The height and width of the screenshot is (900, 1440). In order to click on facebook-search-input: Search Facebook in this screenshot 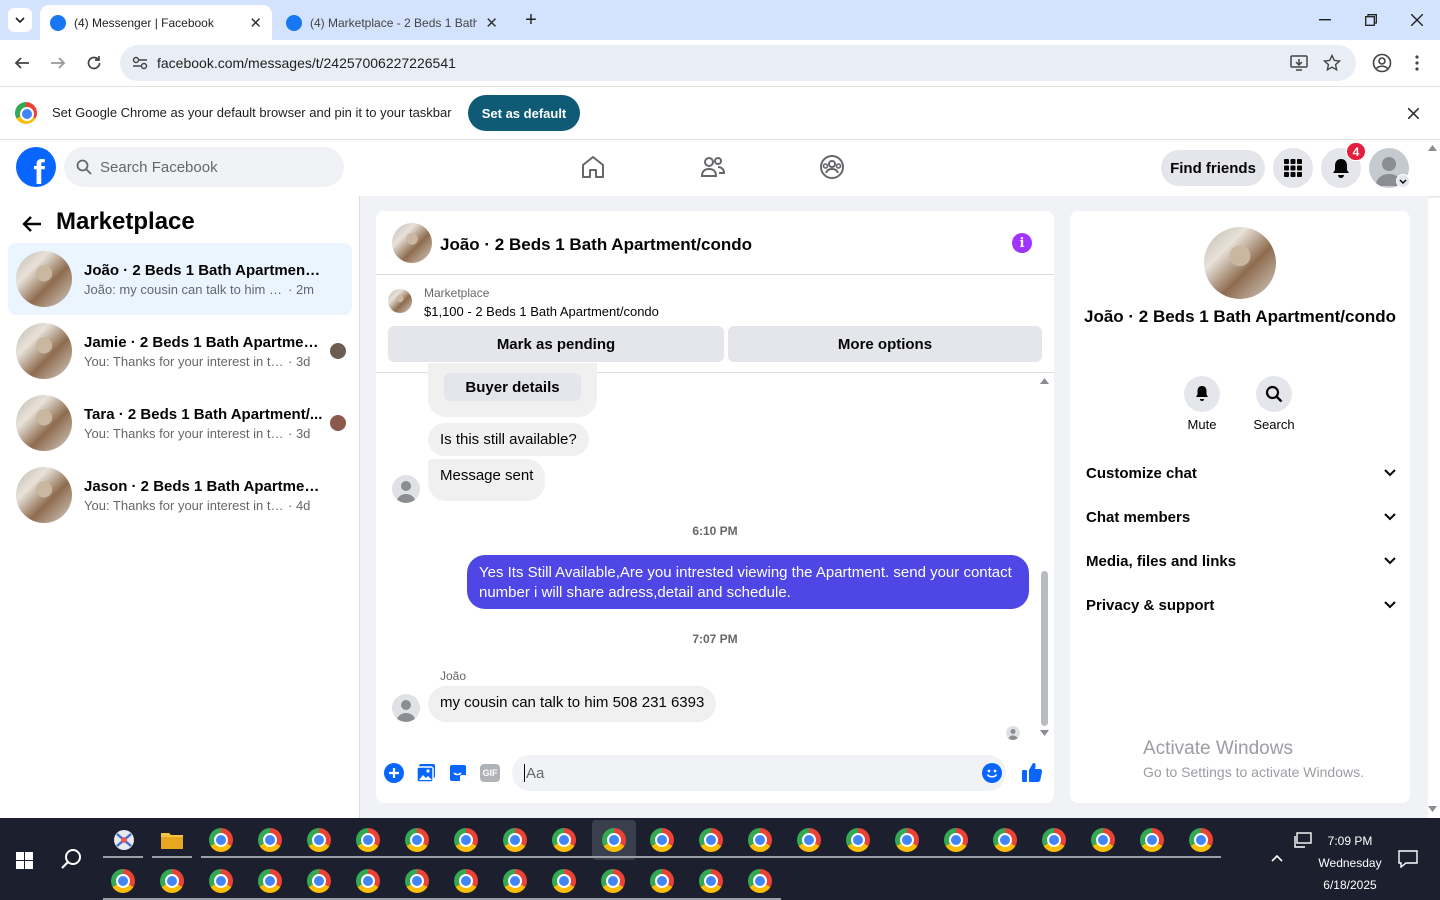, I will do `click(204, 167)`.